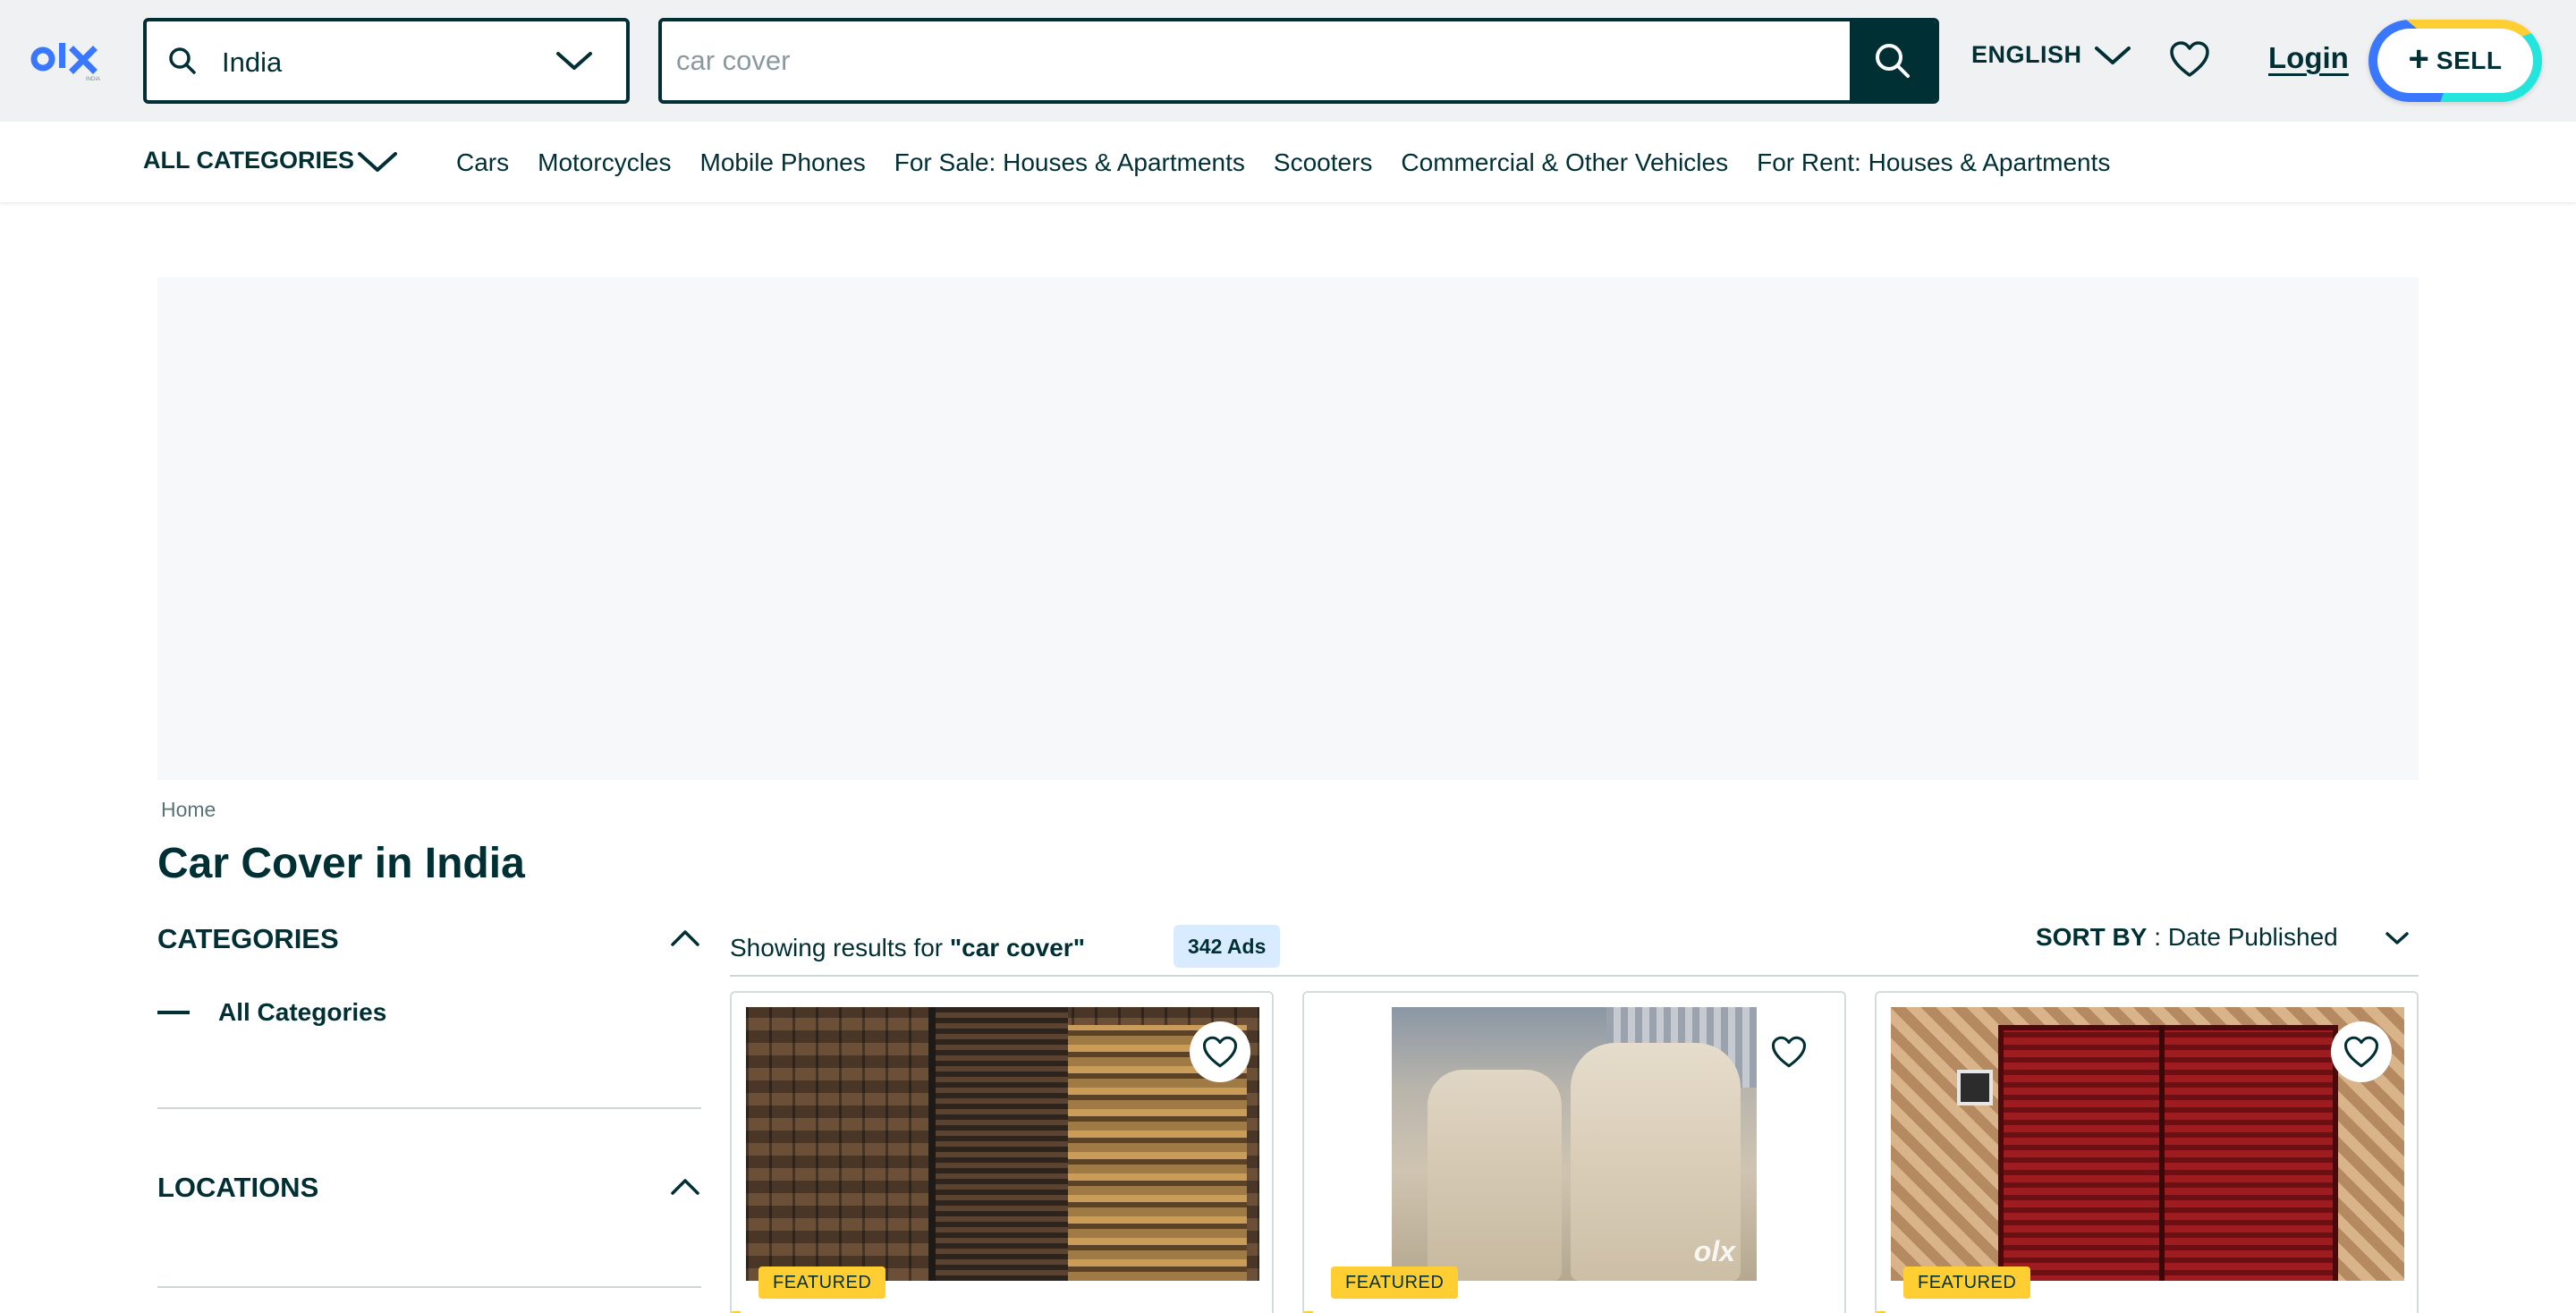 Image resolution: width=2576 pixels, height=1313 pixels. What do you see at coordinates (252, 62) in the screenshot?
I see `location-value: India` at bounding box center [252, 62].